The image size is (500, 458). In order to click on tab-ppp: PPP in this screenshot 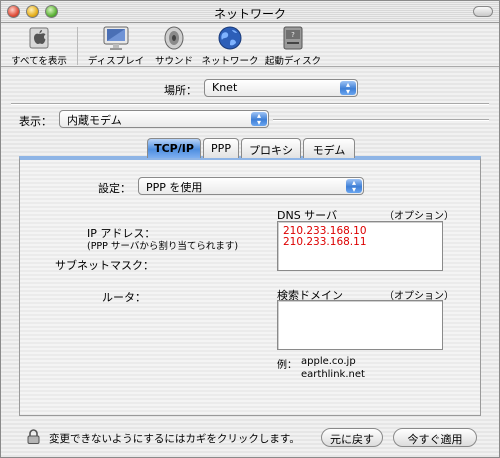, I will do `click(221, 148)`.